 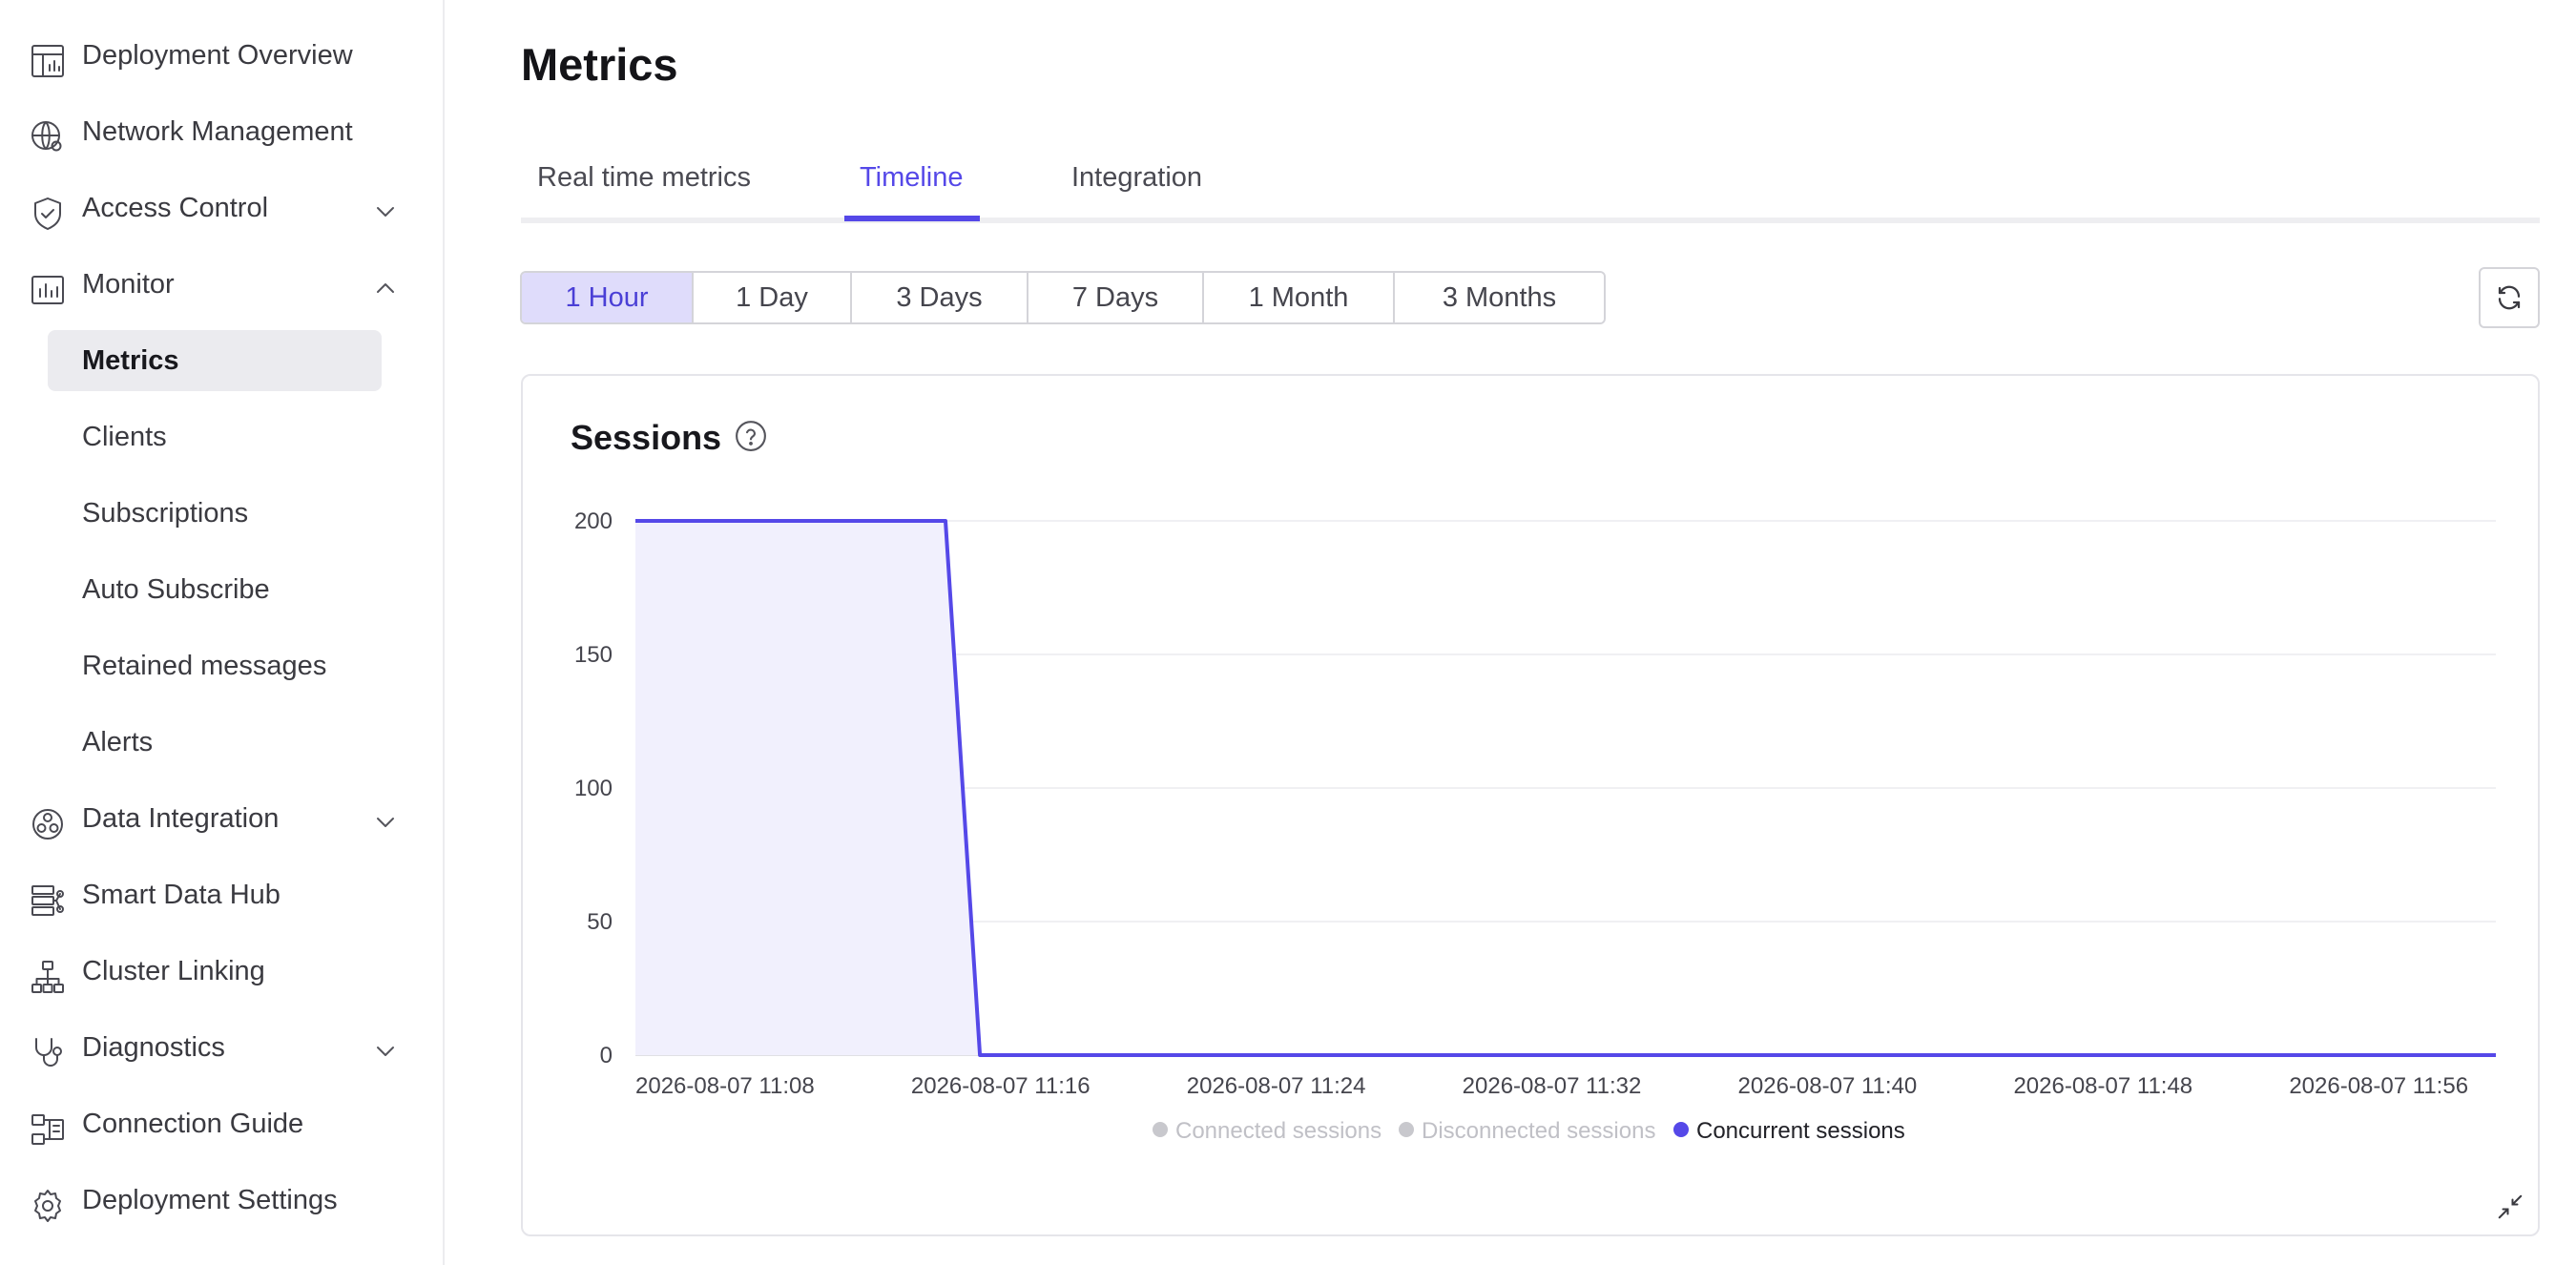 I want to click on x-tick-label: 2026-08-07 11:16, so click(x=1001, y=1086).